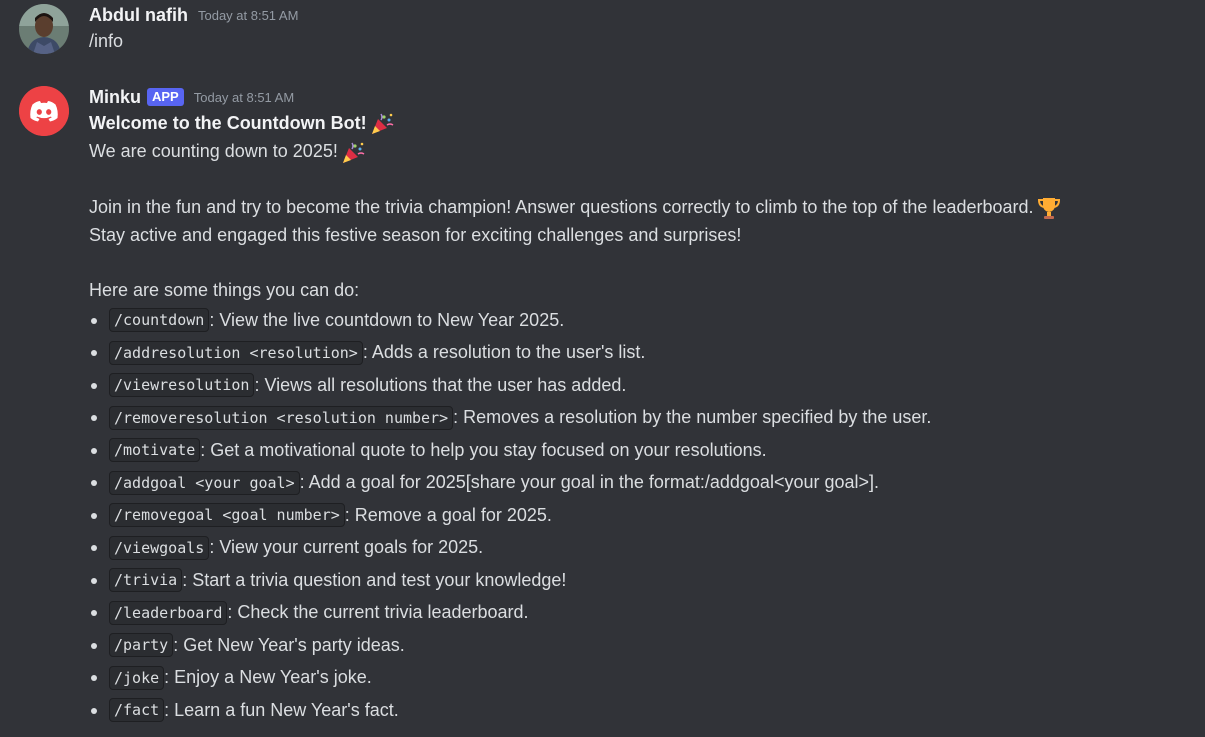 The width and height of the screenshot is (1205, 737). What do you see at coordinates (44, 29) in the screenshot?
I see `user-avatar` at bounding box center [44, 29].